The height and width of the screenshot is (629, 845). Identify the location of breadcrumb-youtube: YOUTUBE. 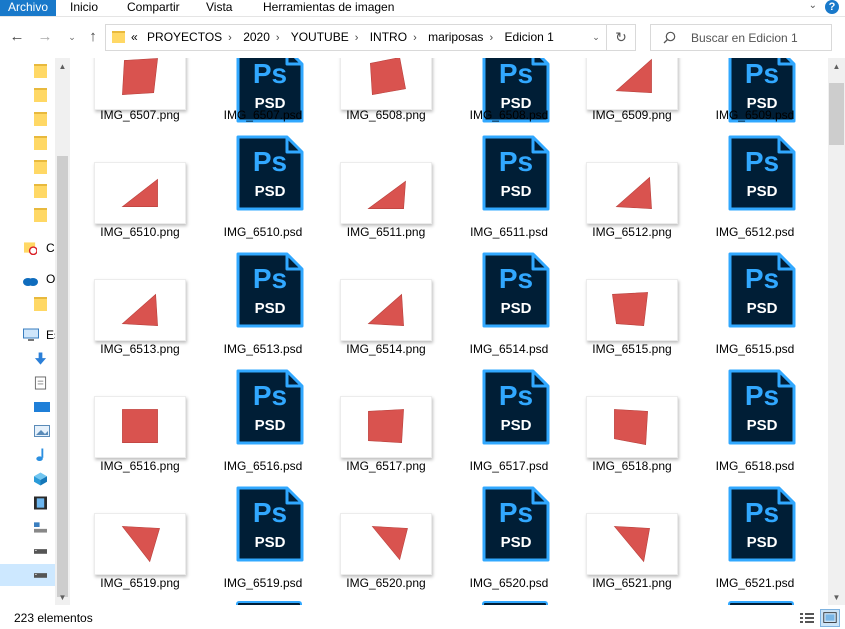
(320, 37).